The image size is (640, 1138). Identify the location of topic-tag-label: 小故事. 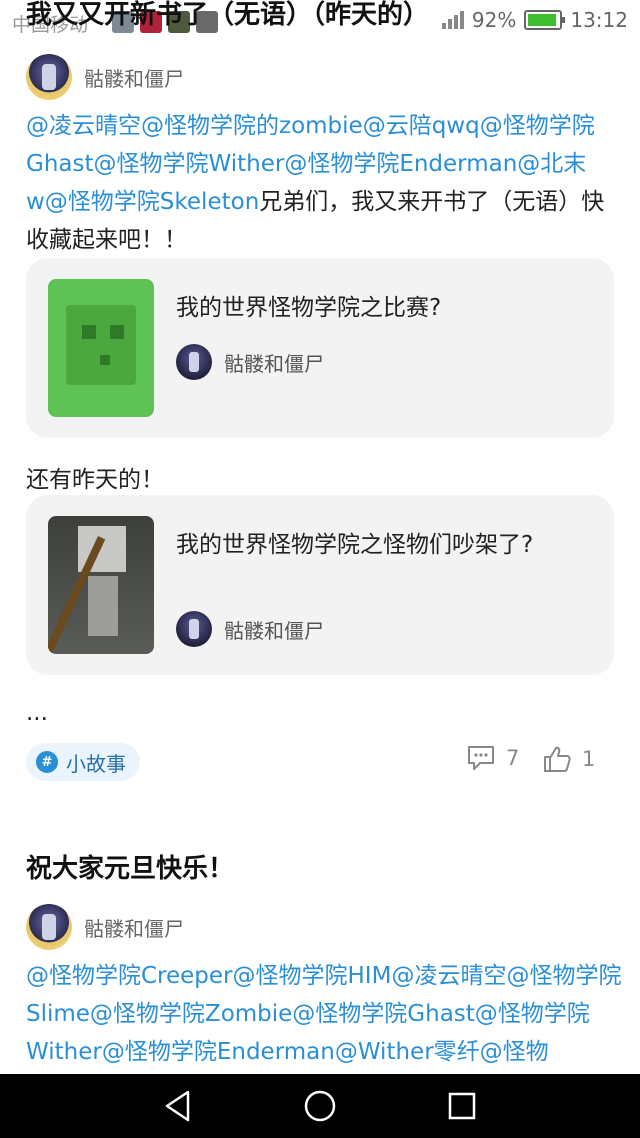
(96, 763).